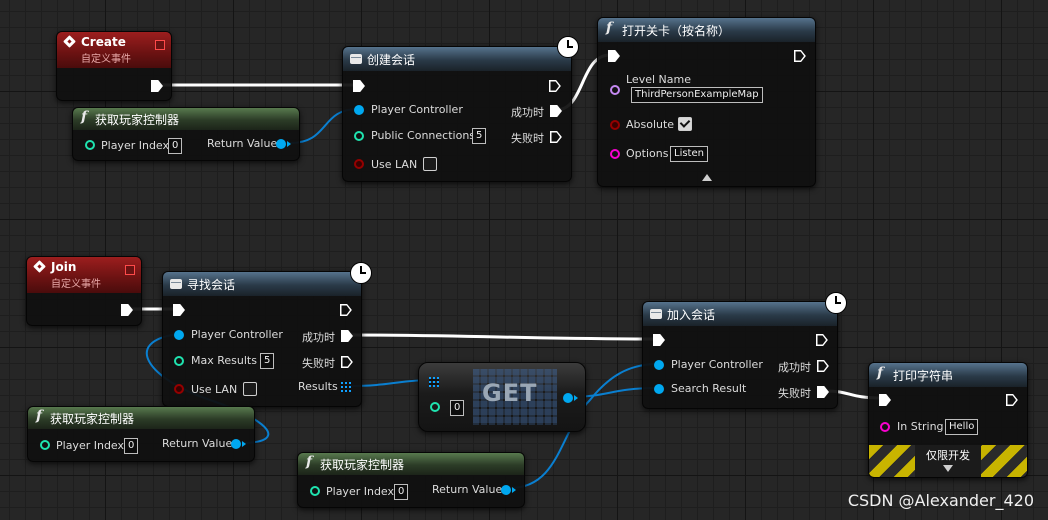 The height and width of the screenshot is (520, 1048). Describe the element at coordinates (92, 419) in the screenshot. I see `get-pc-2-title: 获取玩家控制器` at that location.